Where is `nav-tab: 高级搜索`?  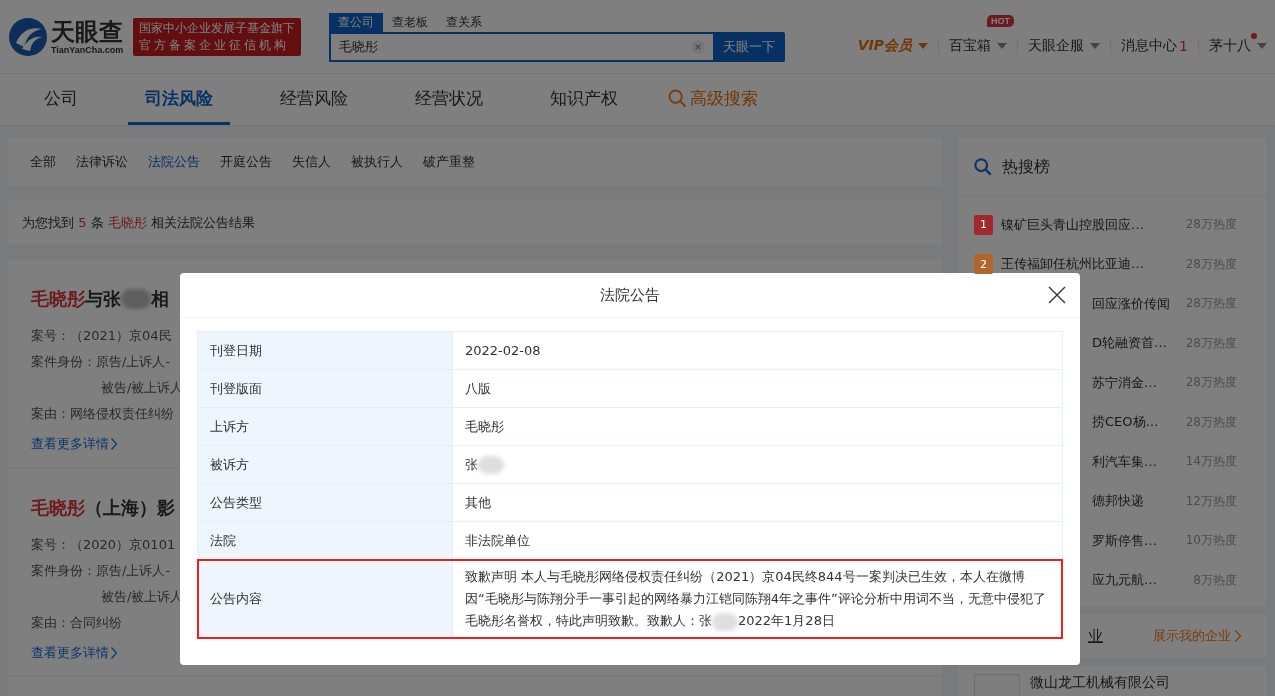 nav-tab: 高级搜索 is located at coordinates (721, 99).